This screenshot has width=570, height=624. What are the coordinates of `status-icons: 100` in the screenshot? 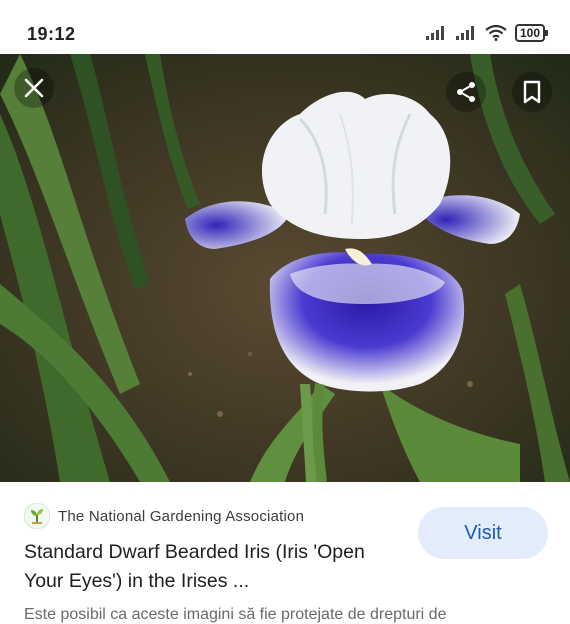 It's located at (486, 33).